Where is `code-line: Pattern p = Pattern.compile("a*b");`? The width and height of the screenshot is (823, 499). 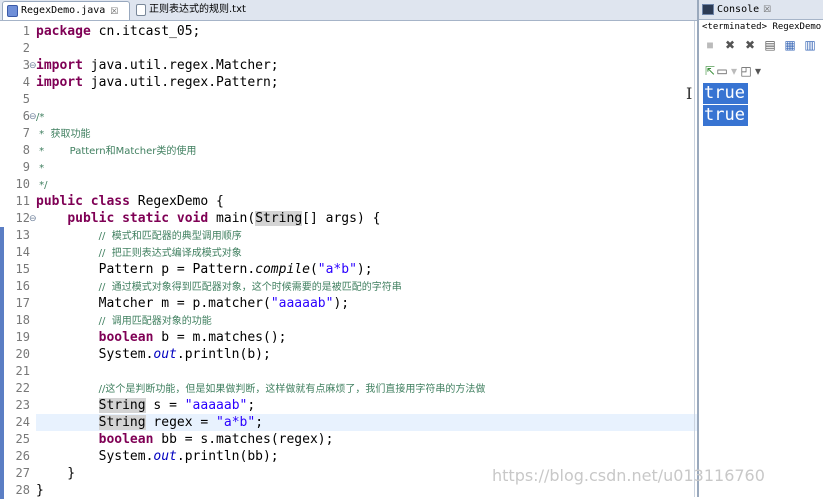
code-line: Pattern p = Pattern.compile("a*b"); is located at coordinates (366, 269).